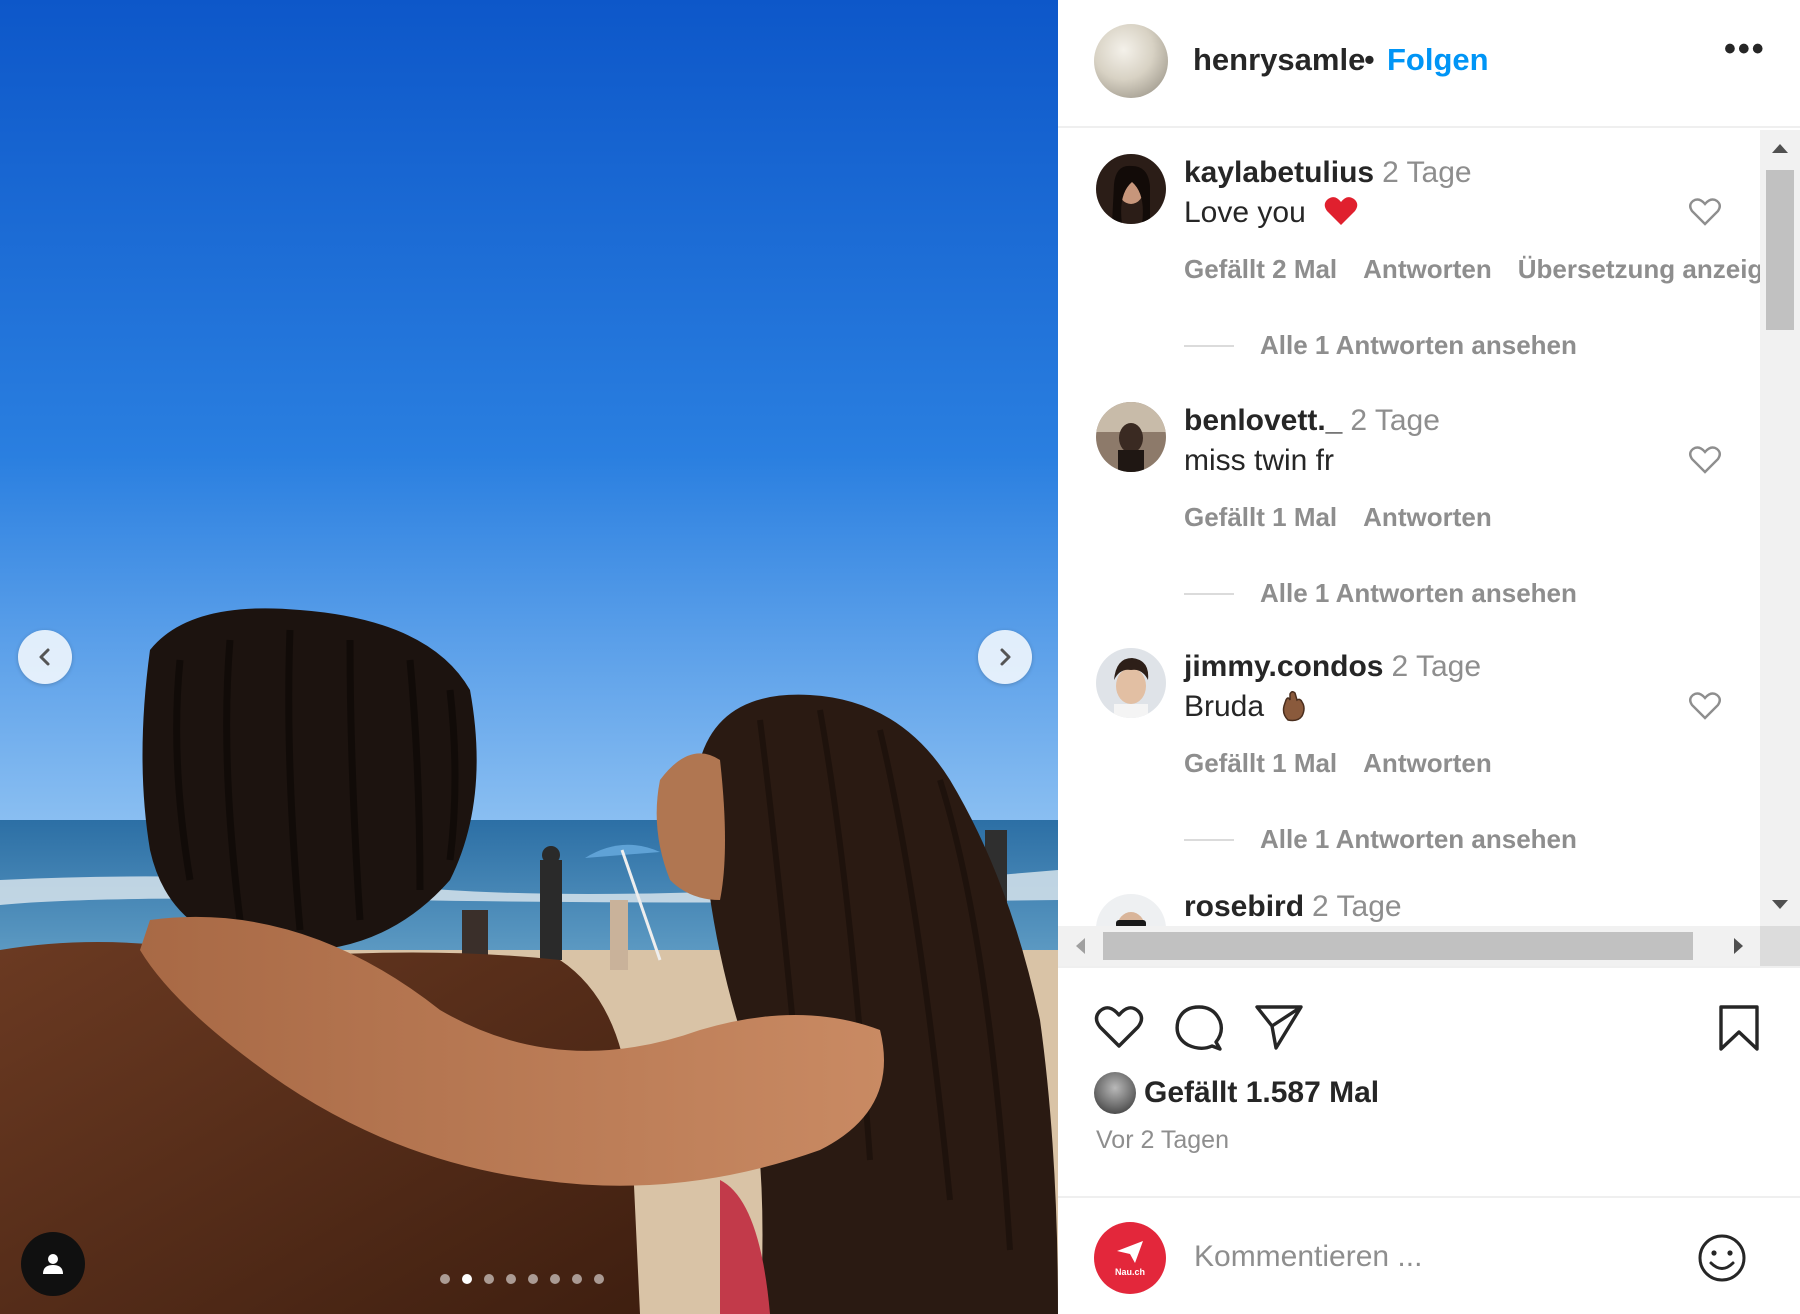  What do you see at coordinates (1261, 1093) in the screenshot?
I see `likes-count: Gefällt 1.587 Mal` at bounding box center [1261, 1093].